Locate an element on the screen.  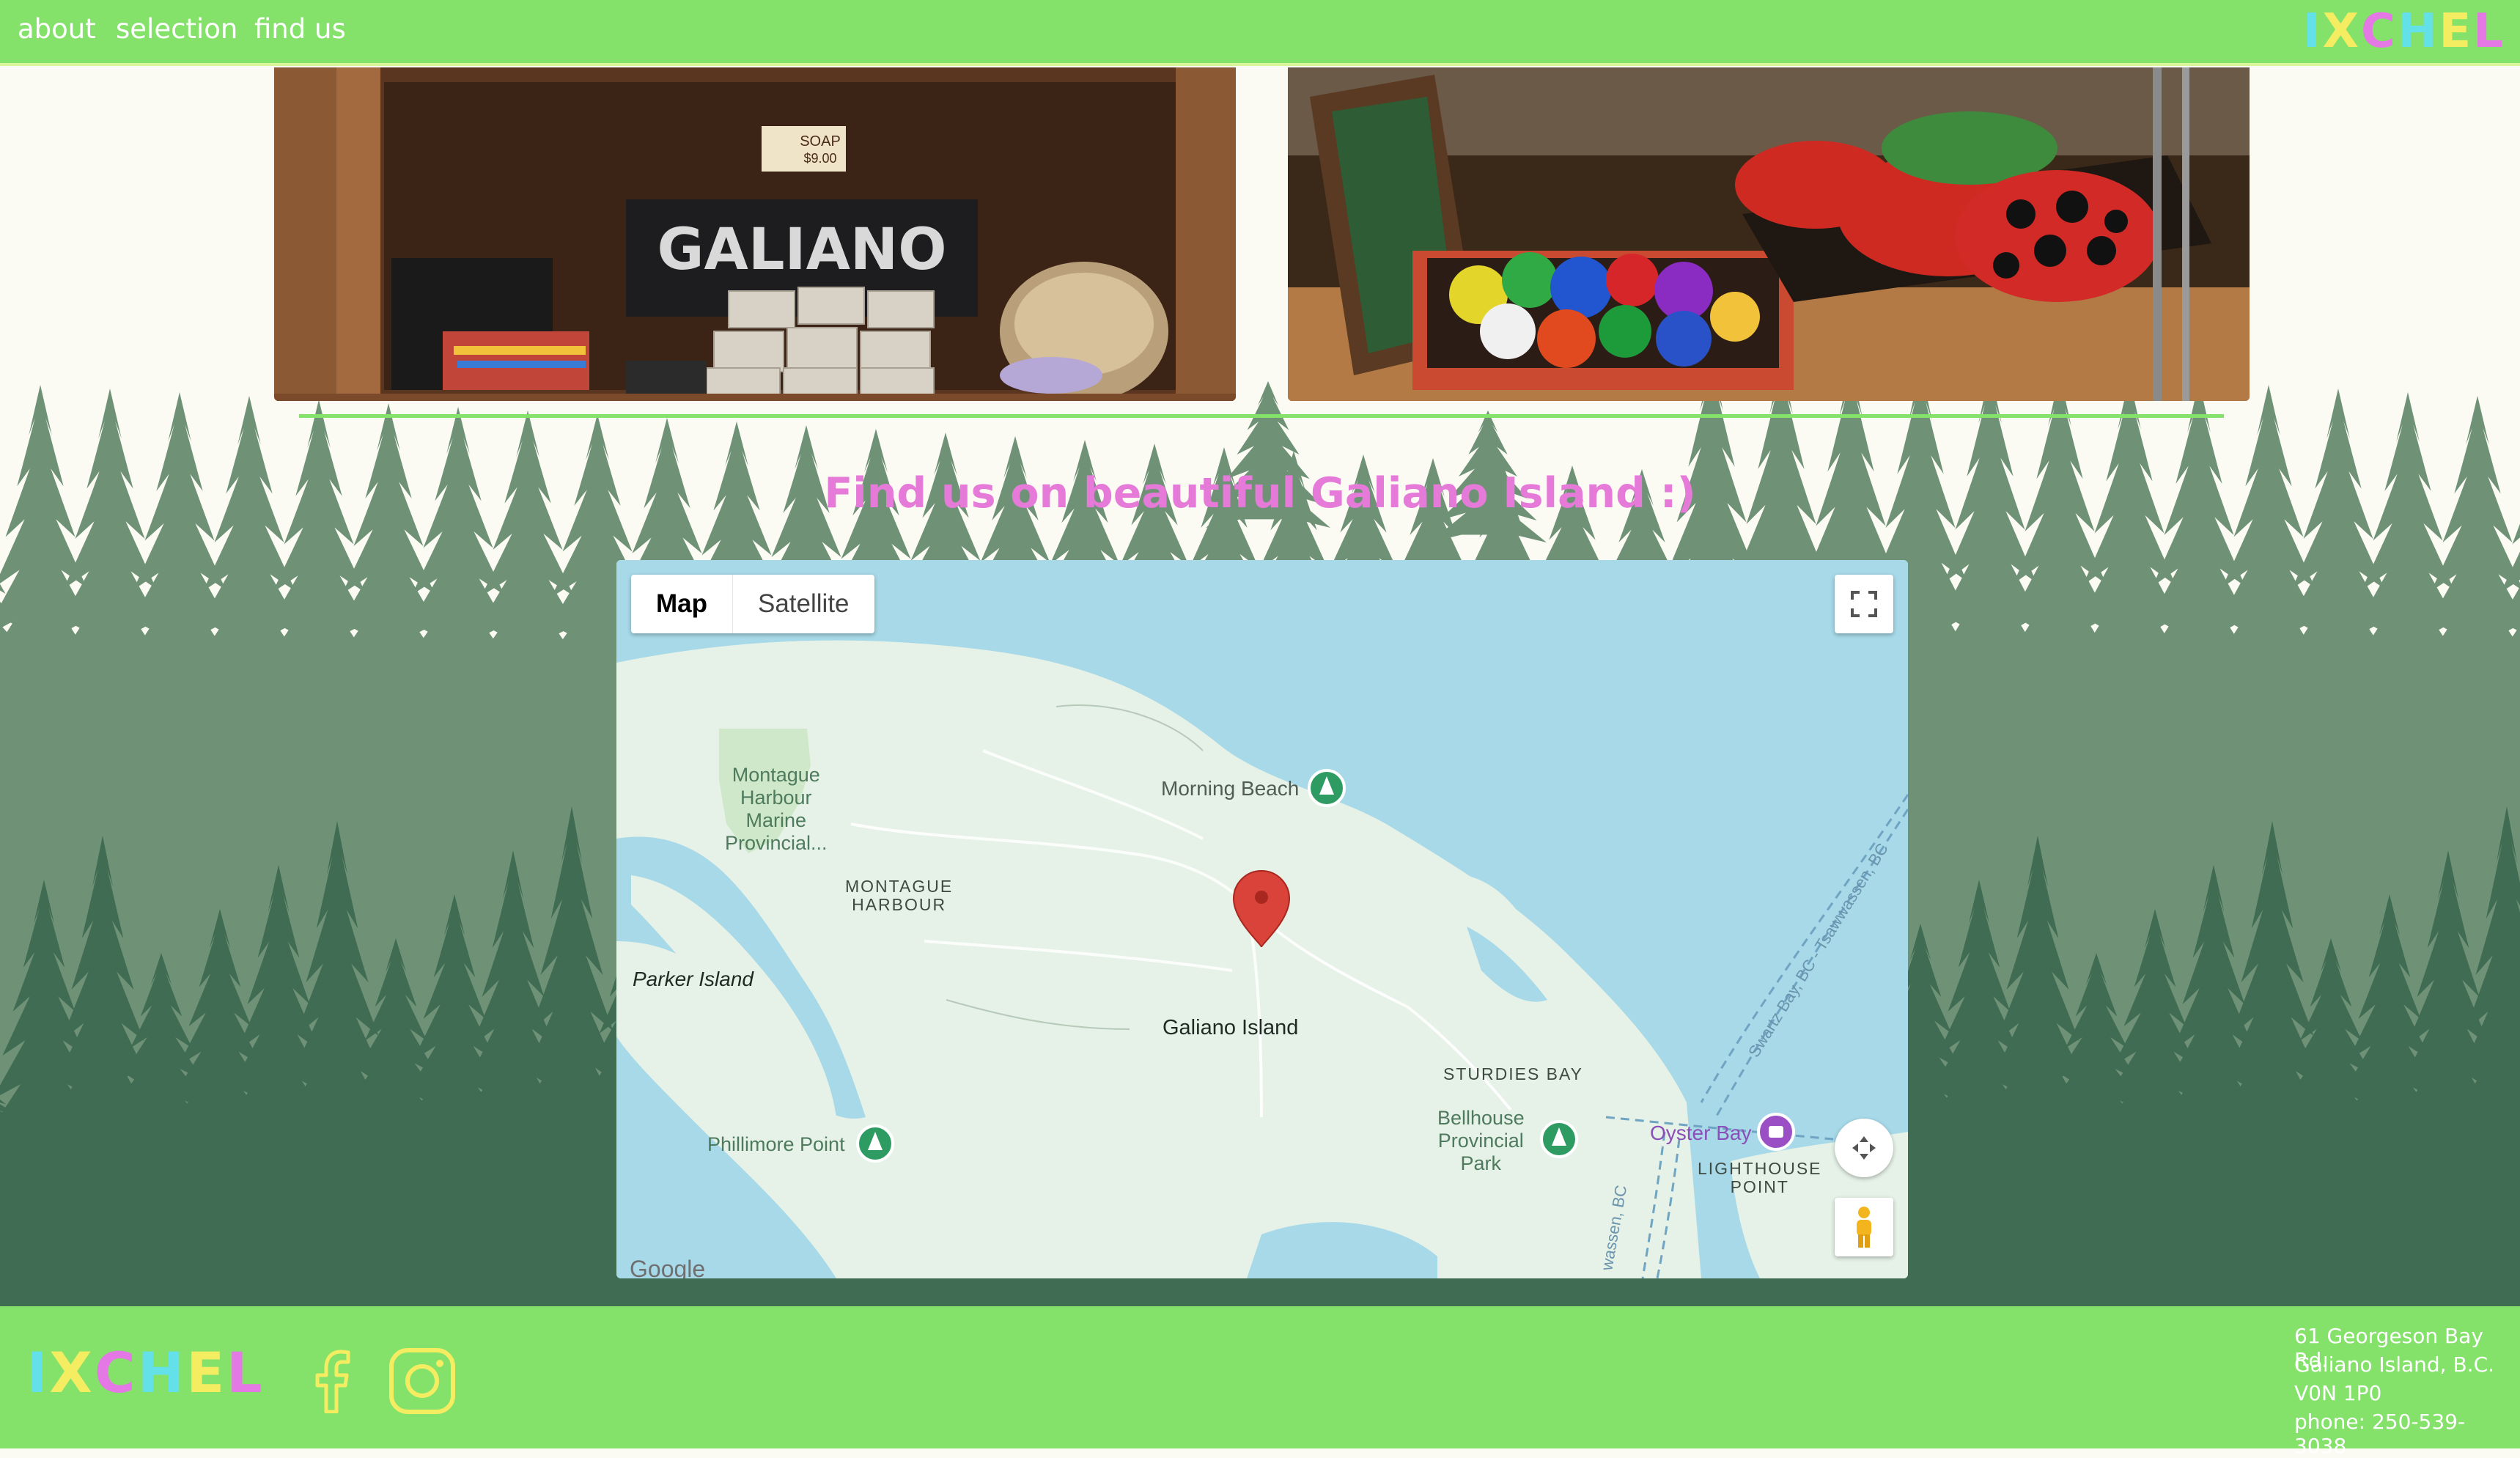
galiano-island-label: Galiano Island is located at coordinates (1231, 1027).